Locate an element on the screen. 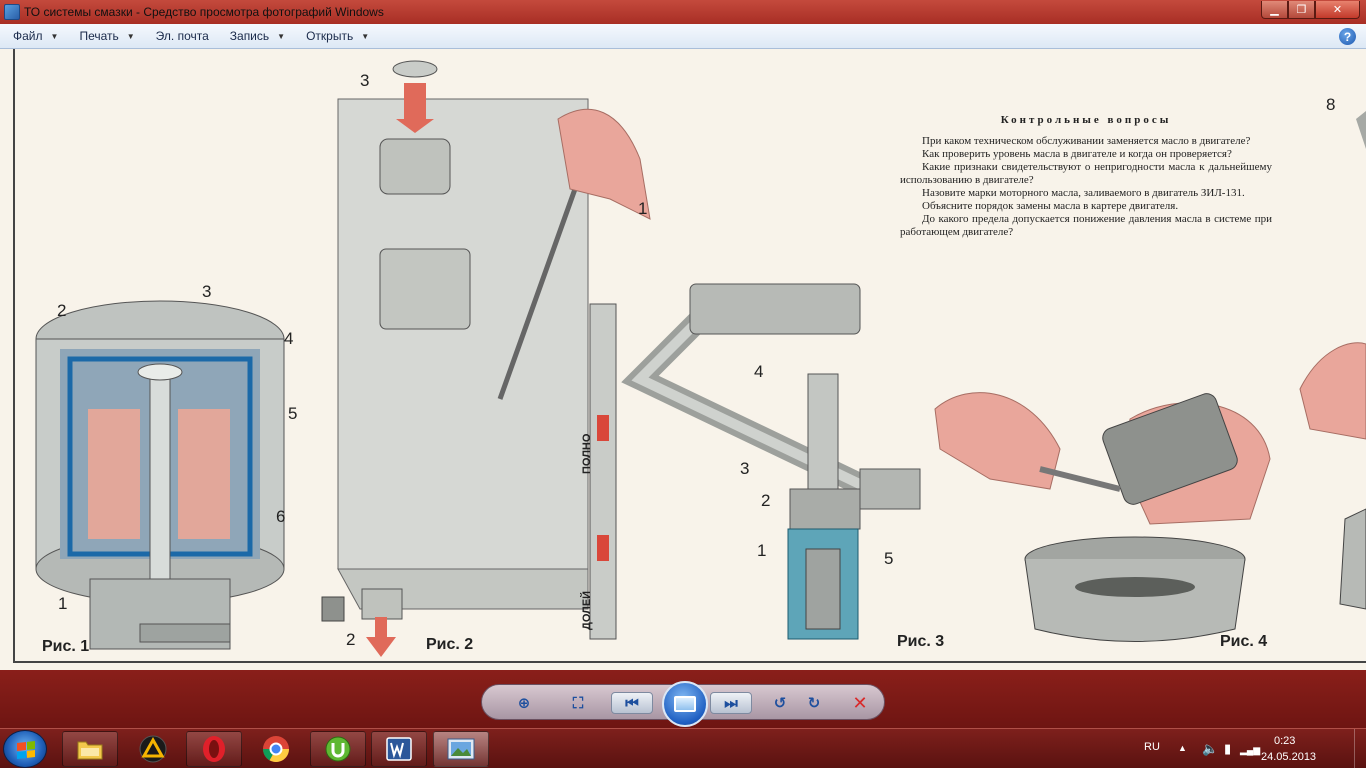  photo-controls-bar: ⊕ ⛶ ⏮ ⏭ ↺ ↻ ✕ is located at coordinates (683, 704).